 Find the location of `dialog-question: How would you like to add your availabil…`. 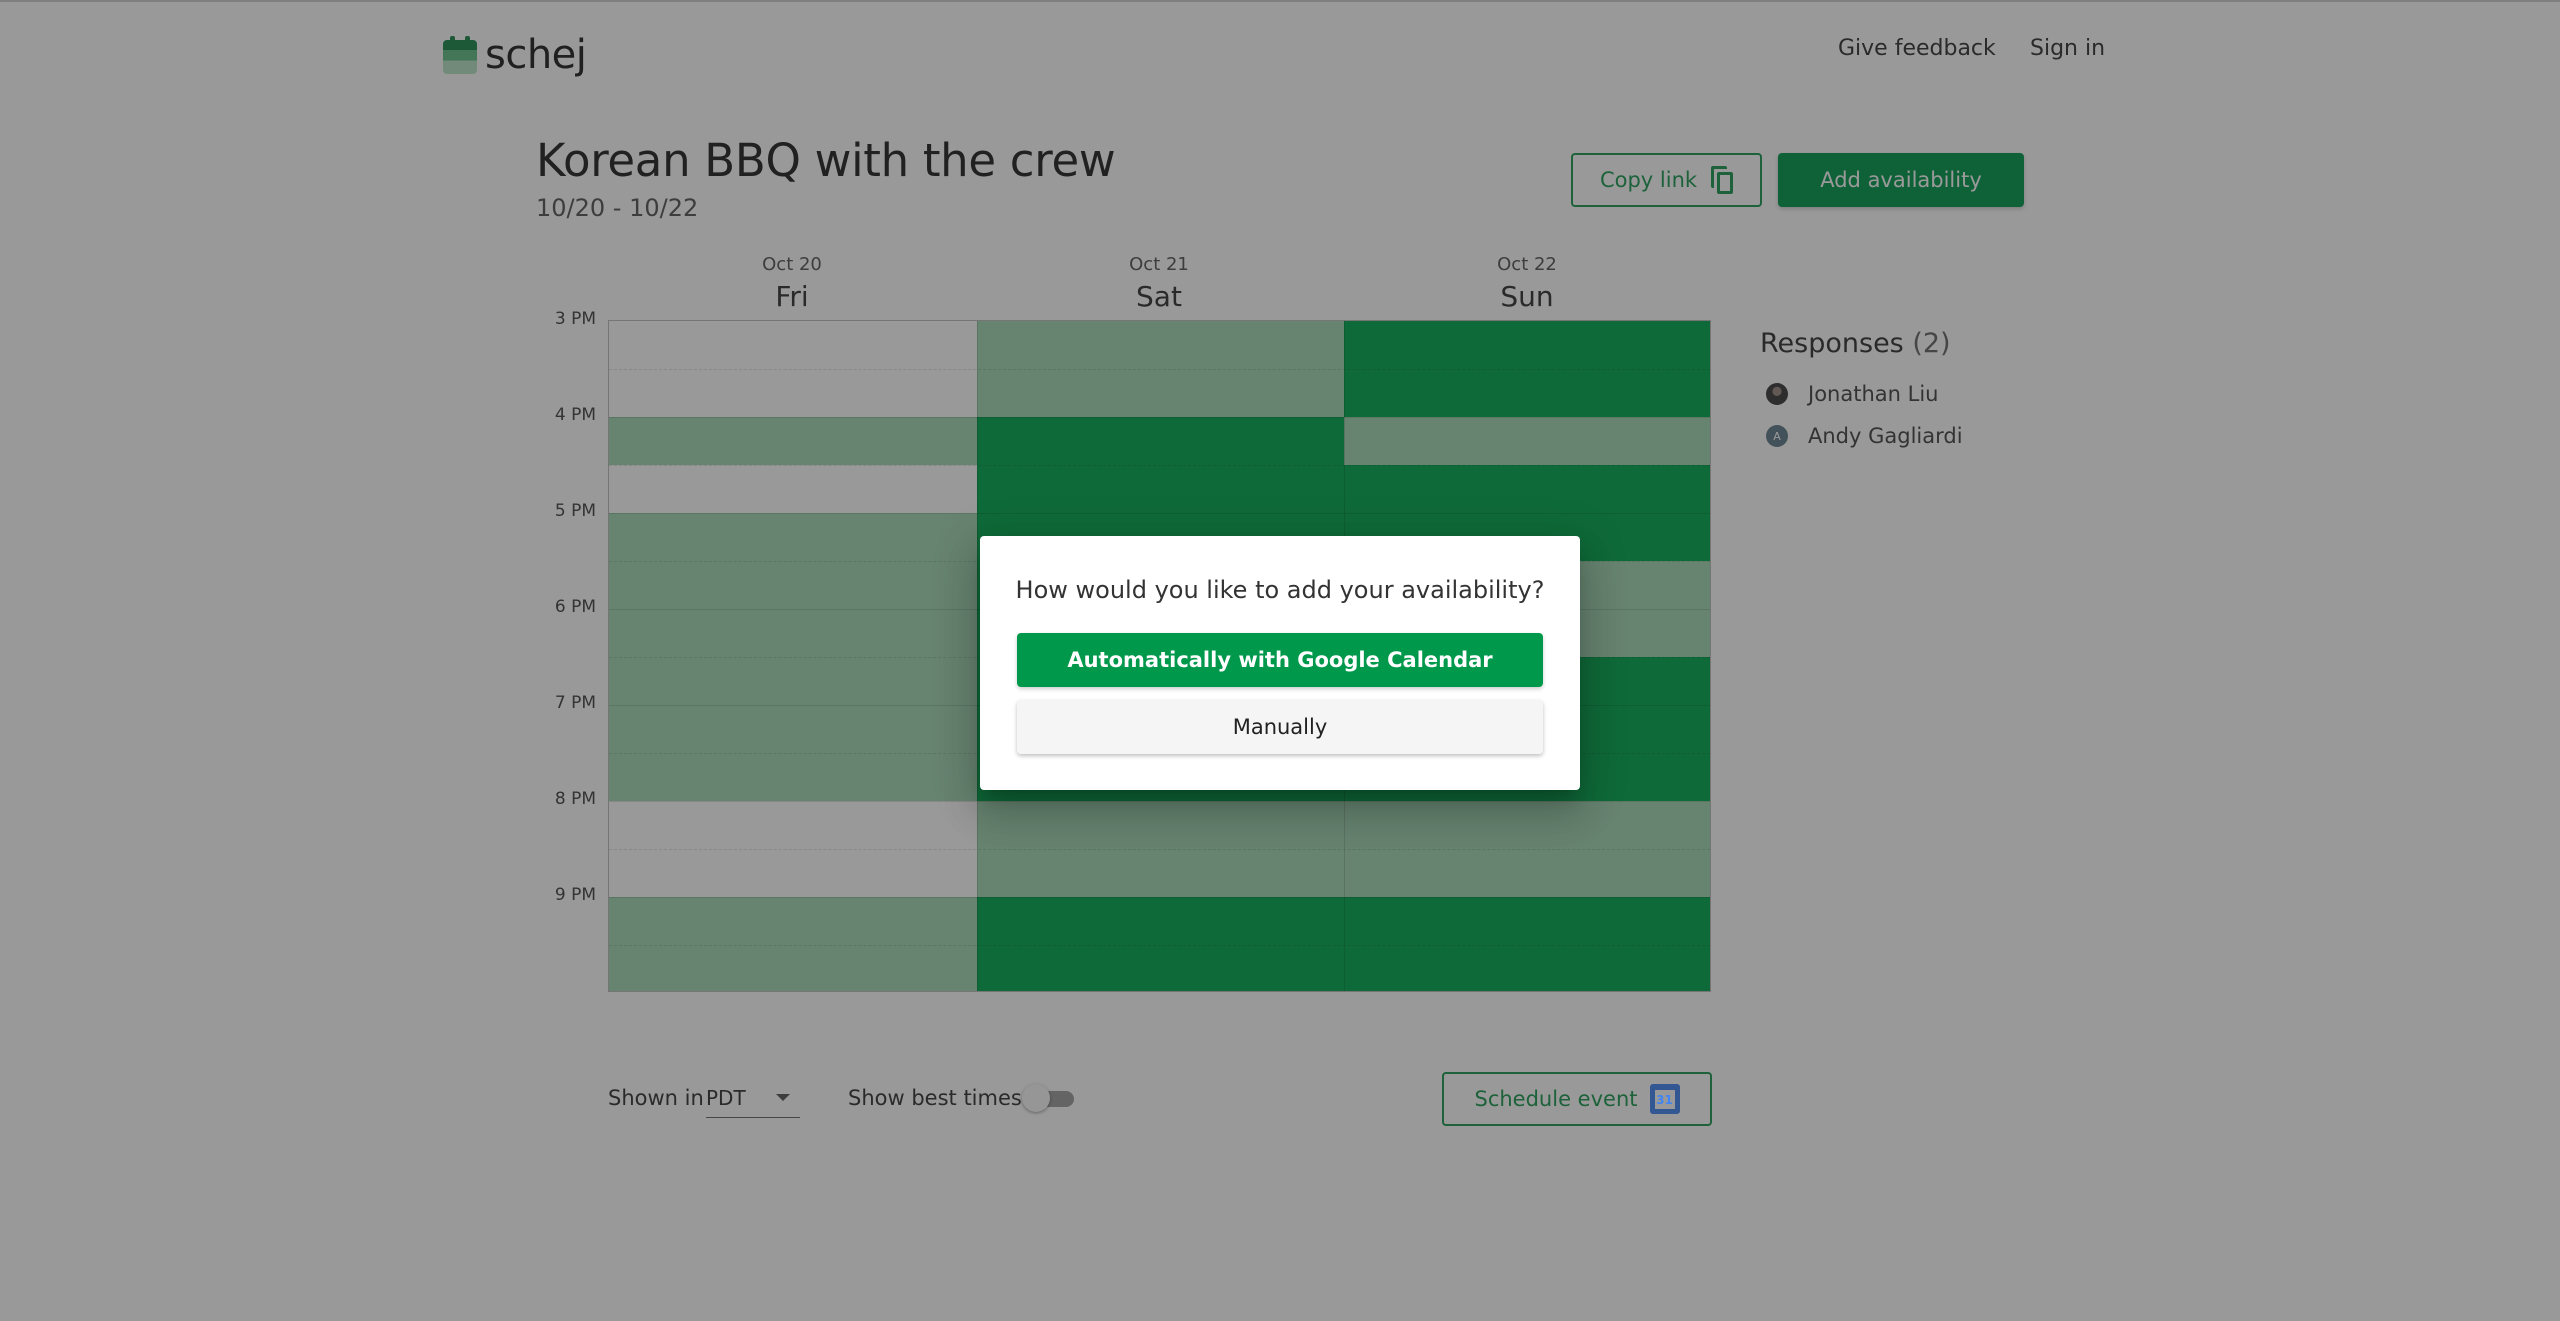

dialog-question: How would you like to add your availabil… is located at coordinates (1280, 590).